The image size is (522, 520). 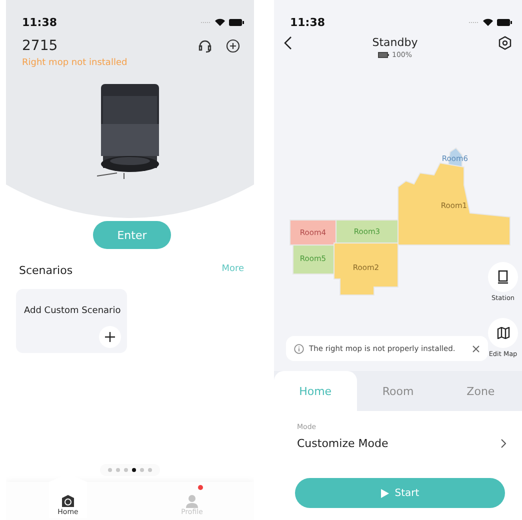 I want to click on home-icon, so click(x=68, y=501).